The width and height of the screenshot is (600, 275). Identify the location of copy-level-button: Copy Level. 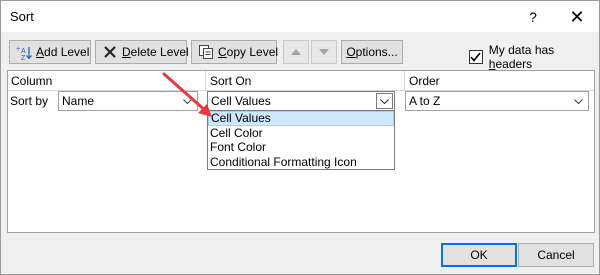
(235, 52).